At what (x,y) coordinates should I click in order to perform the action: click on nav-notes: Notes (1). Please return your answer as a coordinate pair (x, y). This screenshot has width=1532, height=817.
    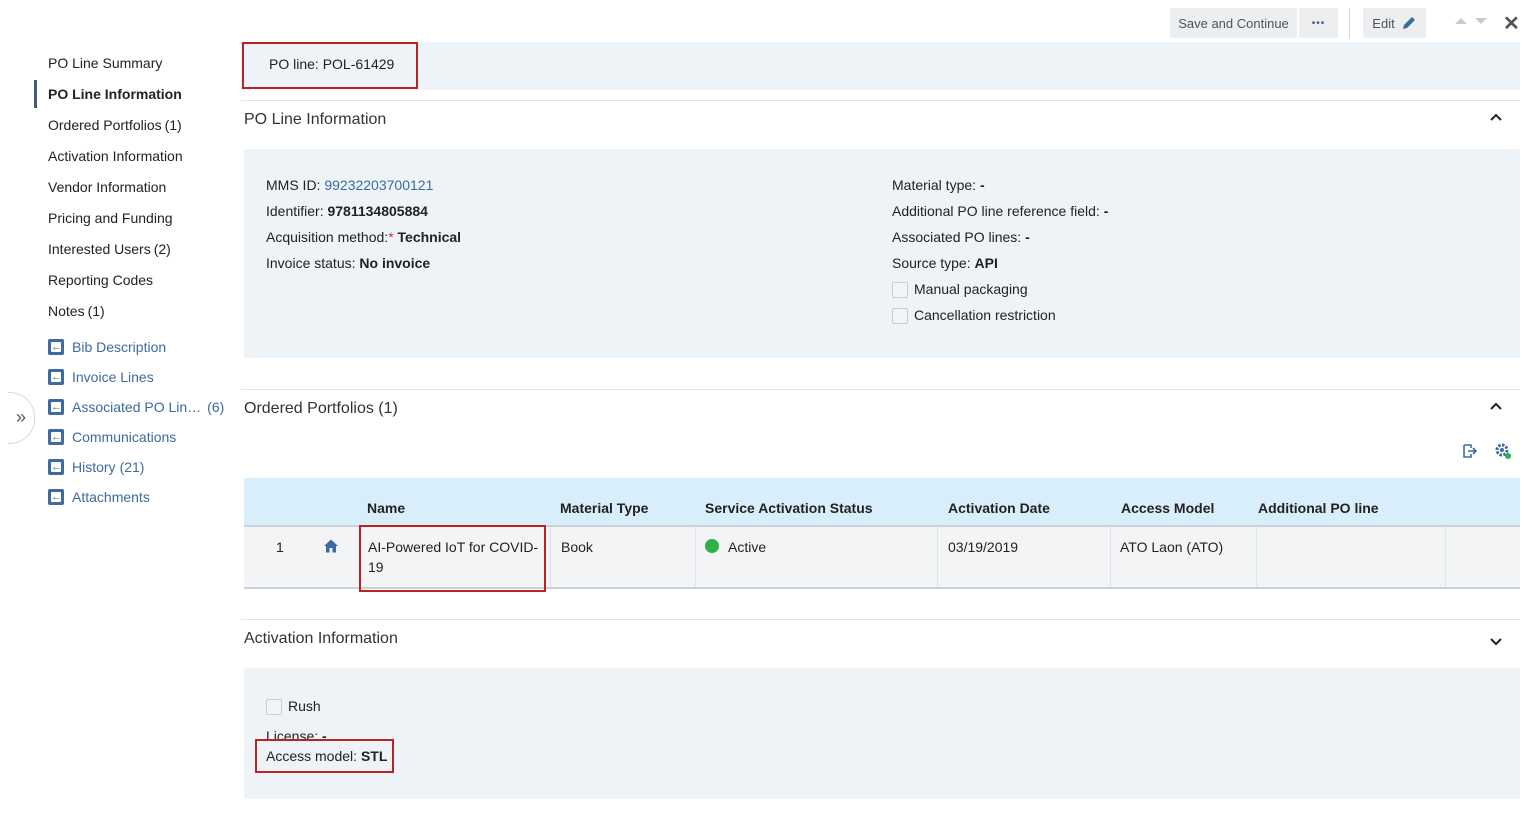
    Looking at the image, I should click on (76, 311).